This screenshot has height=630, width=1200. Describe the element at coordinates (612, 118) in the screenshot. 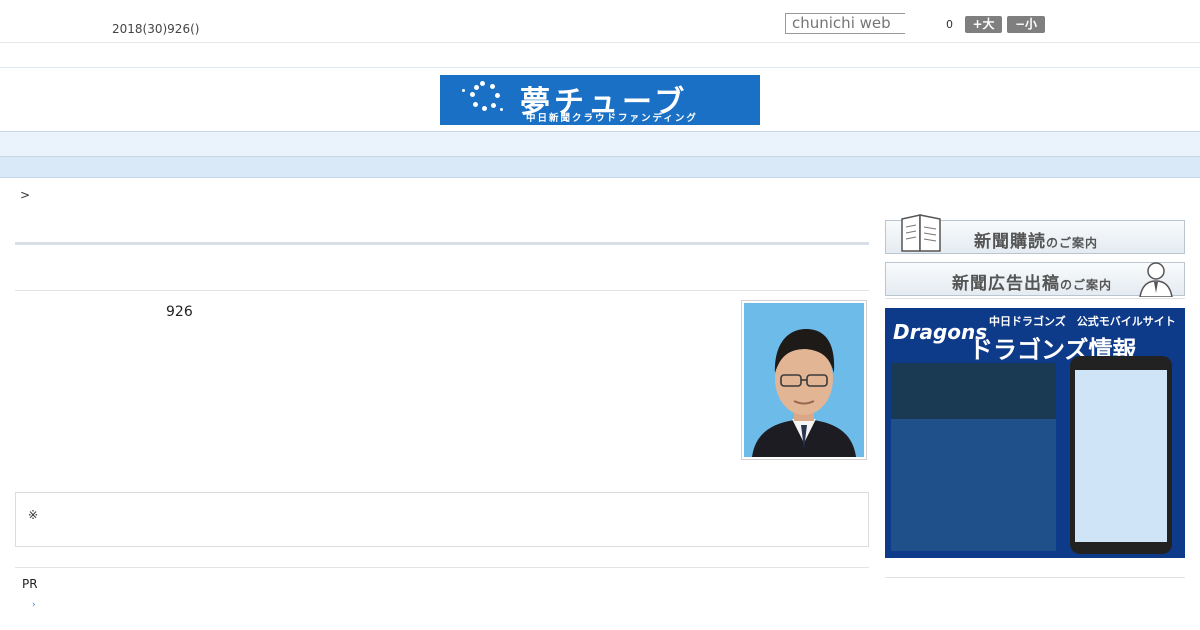

I see `banner-subtitle: 中日新聞クラウドファンディング` at that location.